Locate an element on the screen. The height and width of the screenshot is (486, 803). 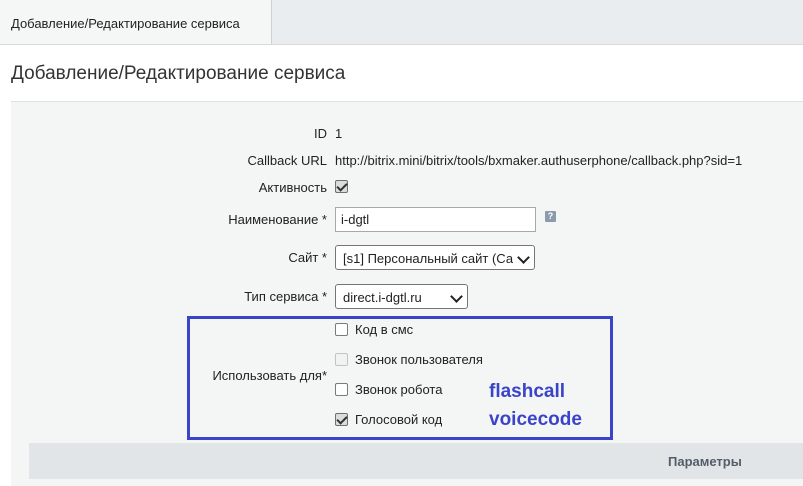
service-type-select-value: direct.i-dgtl.ru is located at coordinates (382, 297).